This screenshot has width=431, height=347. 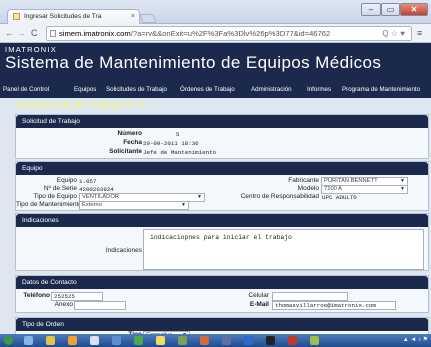 What do you see at coordinates (63, 304) in the screenshot?
I see `anexo-label: Anexo` at bounding box center [63, 304].